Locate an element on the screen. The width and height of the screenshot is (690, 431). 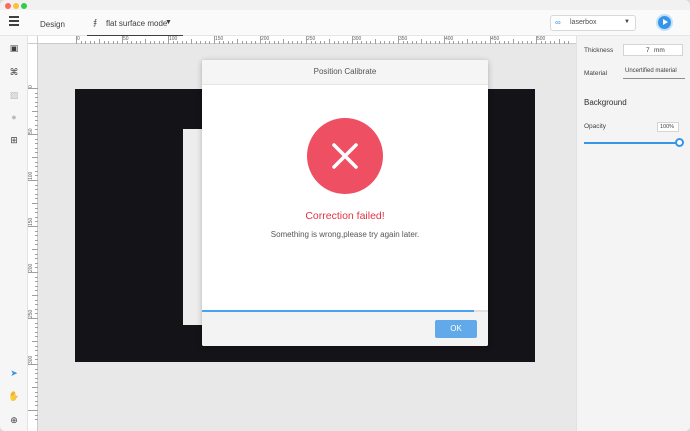
close-icon is located at coordinates (345, 156).